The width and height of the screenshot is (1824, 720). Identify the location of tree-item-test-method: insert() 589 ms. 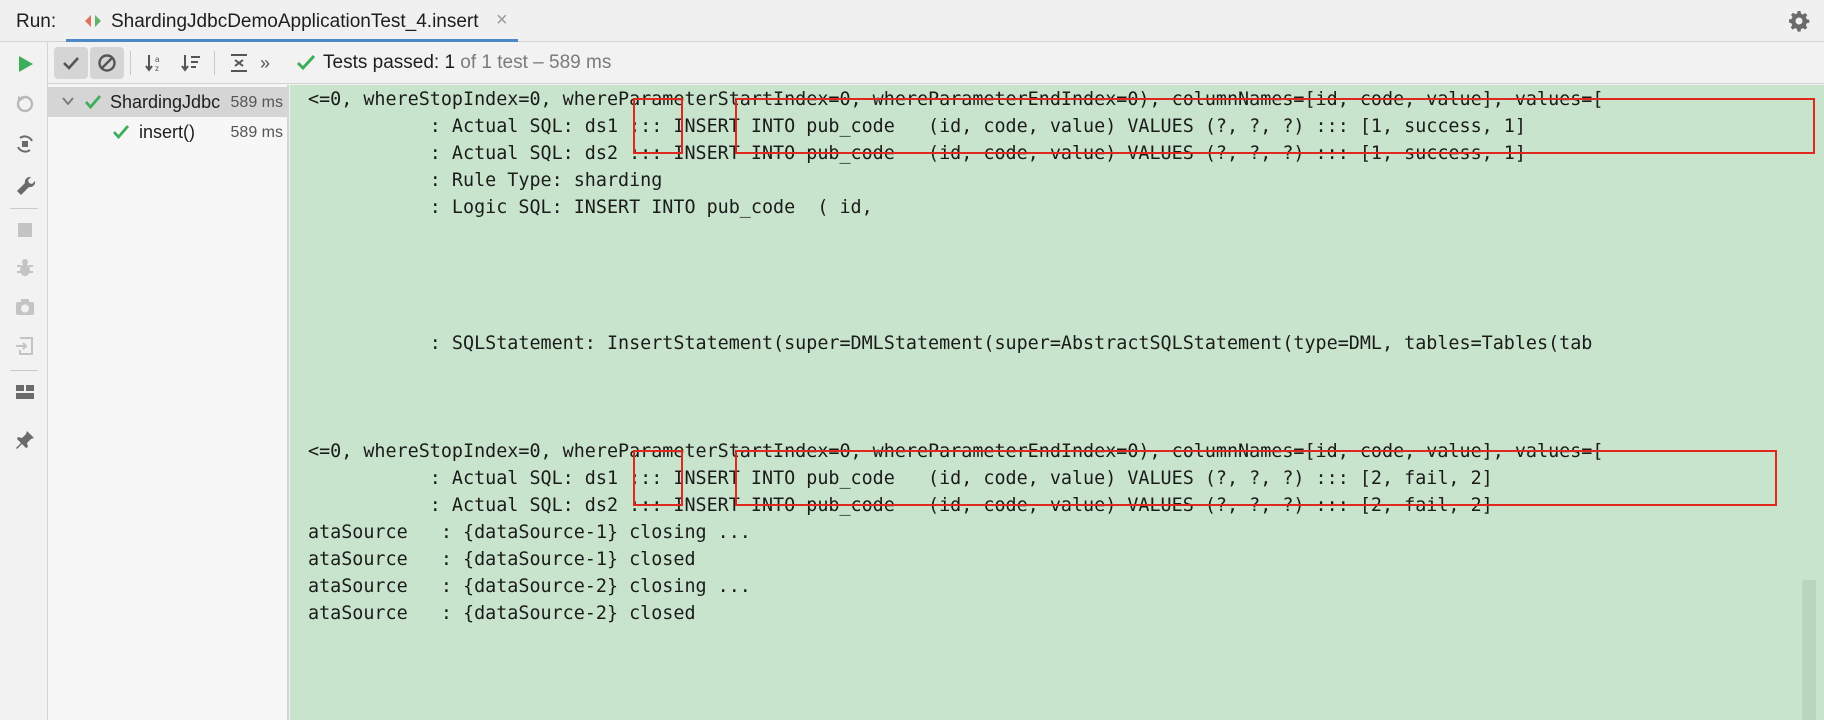
(168, 132).